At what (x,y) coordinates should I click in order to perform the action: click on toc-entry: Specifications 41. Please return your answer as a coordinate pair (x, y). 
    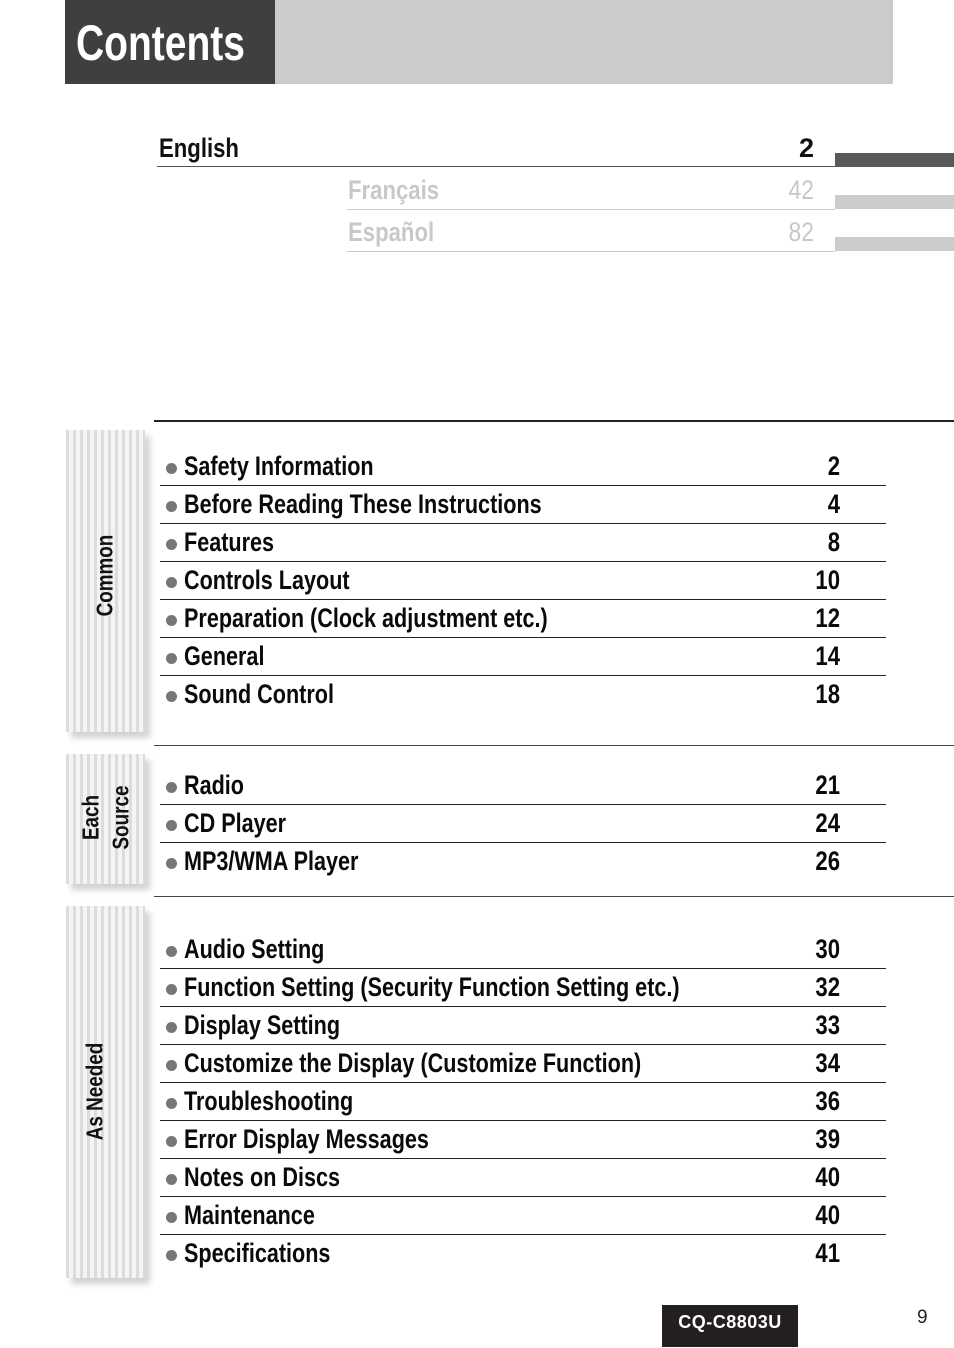
    Looking at the image, I should click on (523, 1254).